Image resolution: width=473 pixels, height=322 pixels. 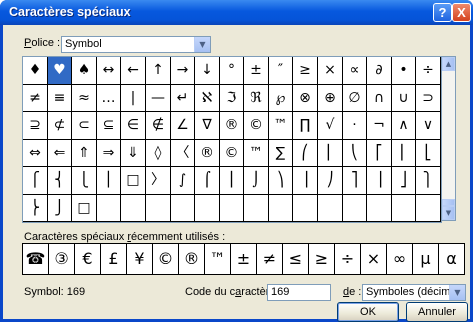 What do you see at coordinates (305, 153) in the screenshot?
I see `symbol-cell: ⎛` at bounding box center [305, 153].